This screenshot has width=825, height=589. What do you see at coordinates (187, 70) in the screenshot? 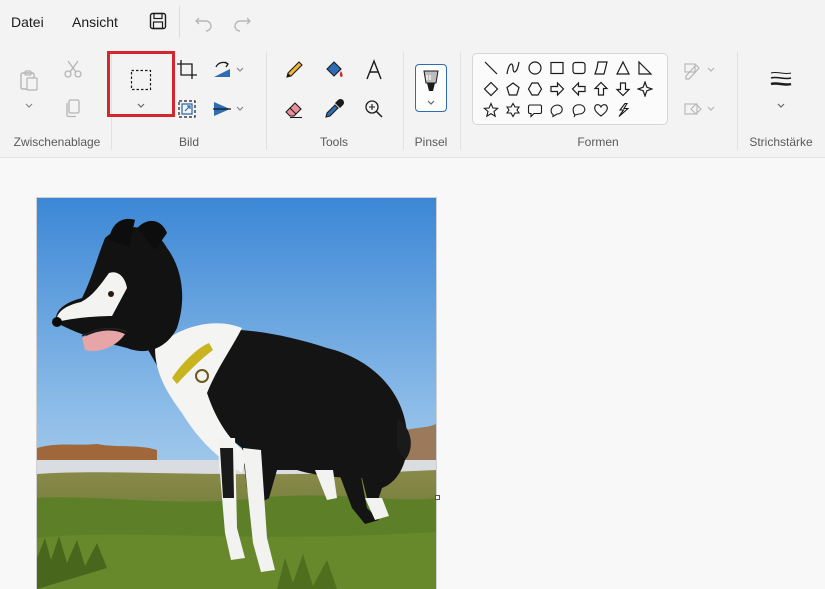
I see `crop-icon` at bounding box center [187, 70].